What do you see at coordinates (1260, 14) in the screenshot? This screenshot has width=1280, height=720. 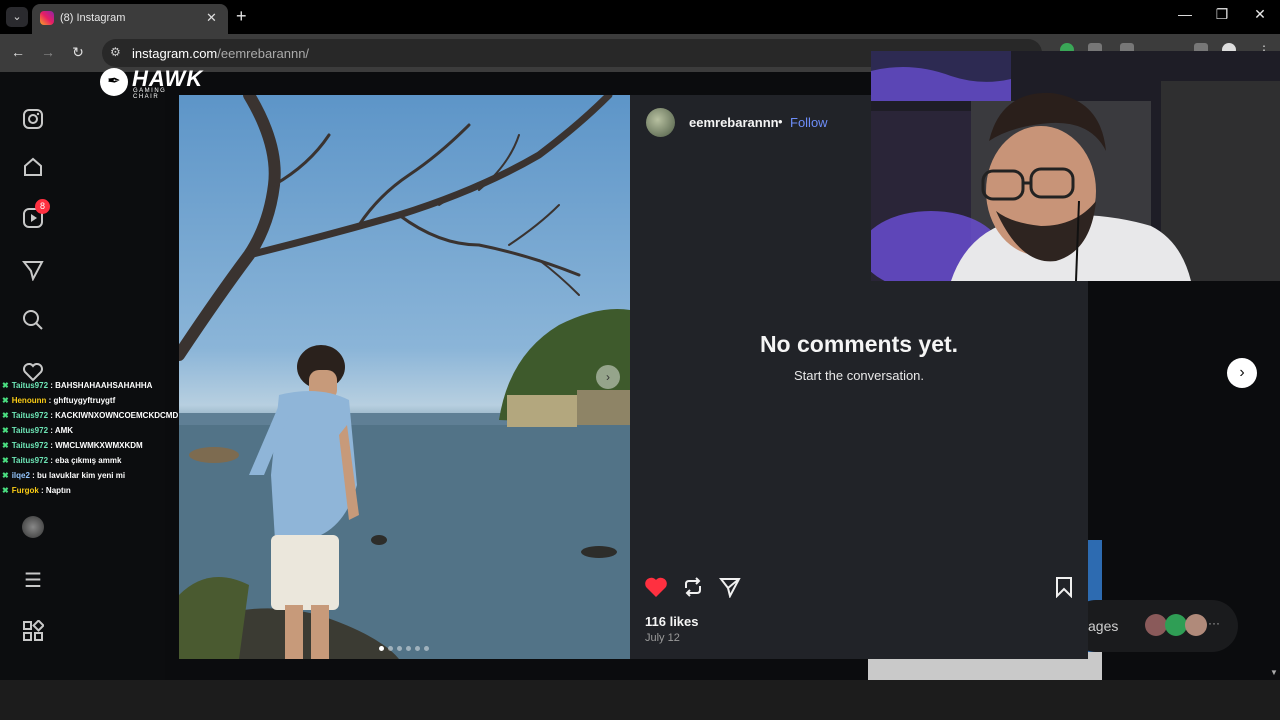 I see `close-window-button: ✕` at bounding box center [1260, 14].